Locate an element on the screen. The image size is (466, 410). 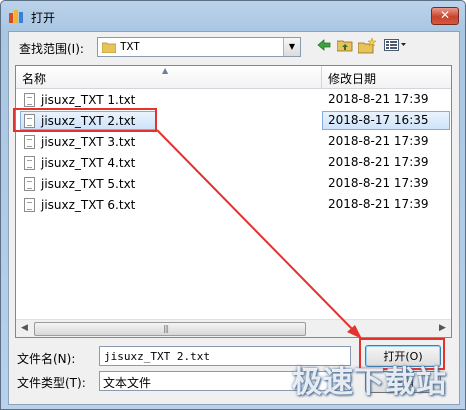
file-name: jisuxz_TXT 3.txt is located at coordinates (88, 142).